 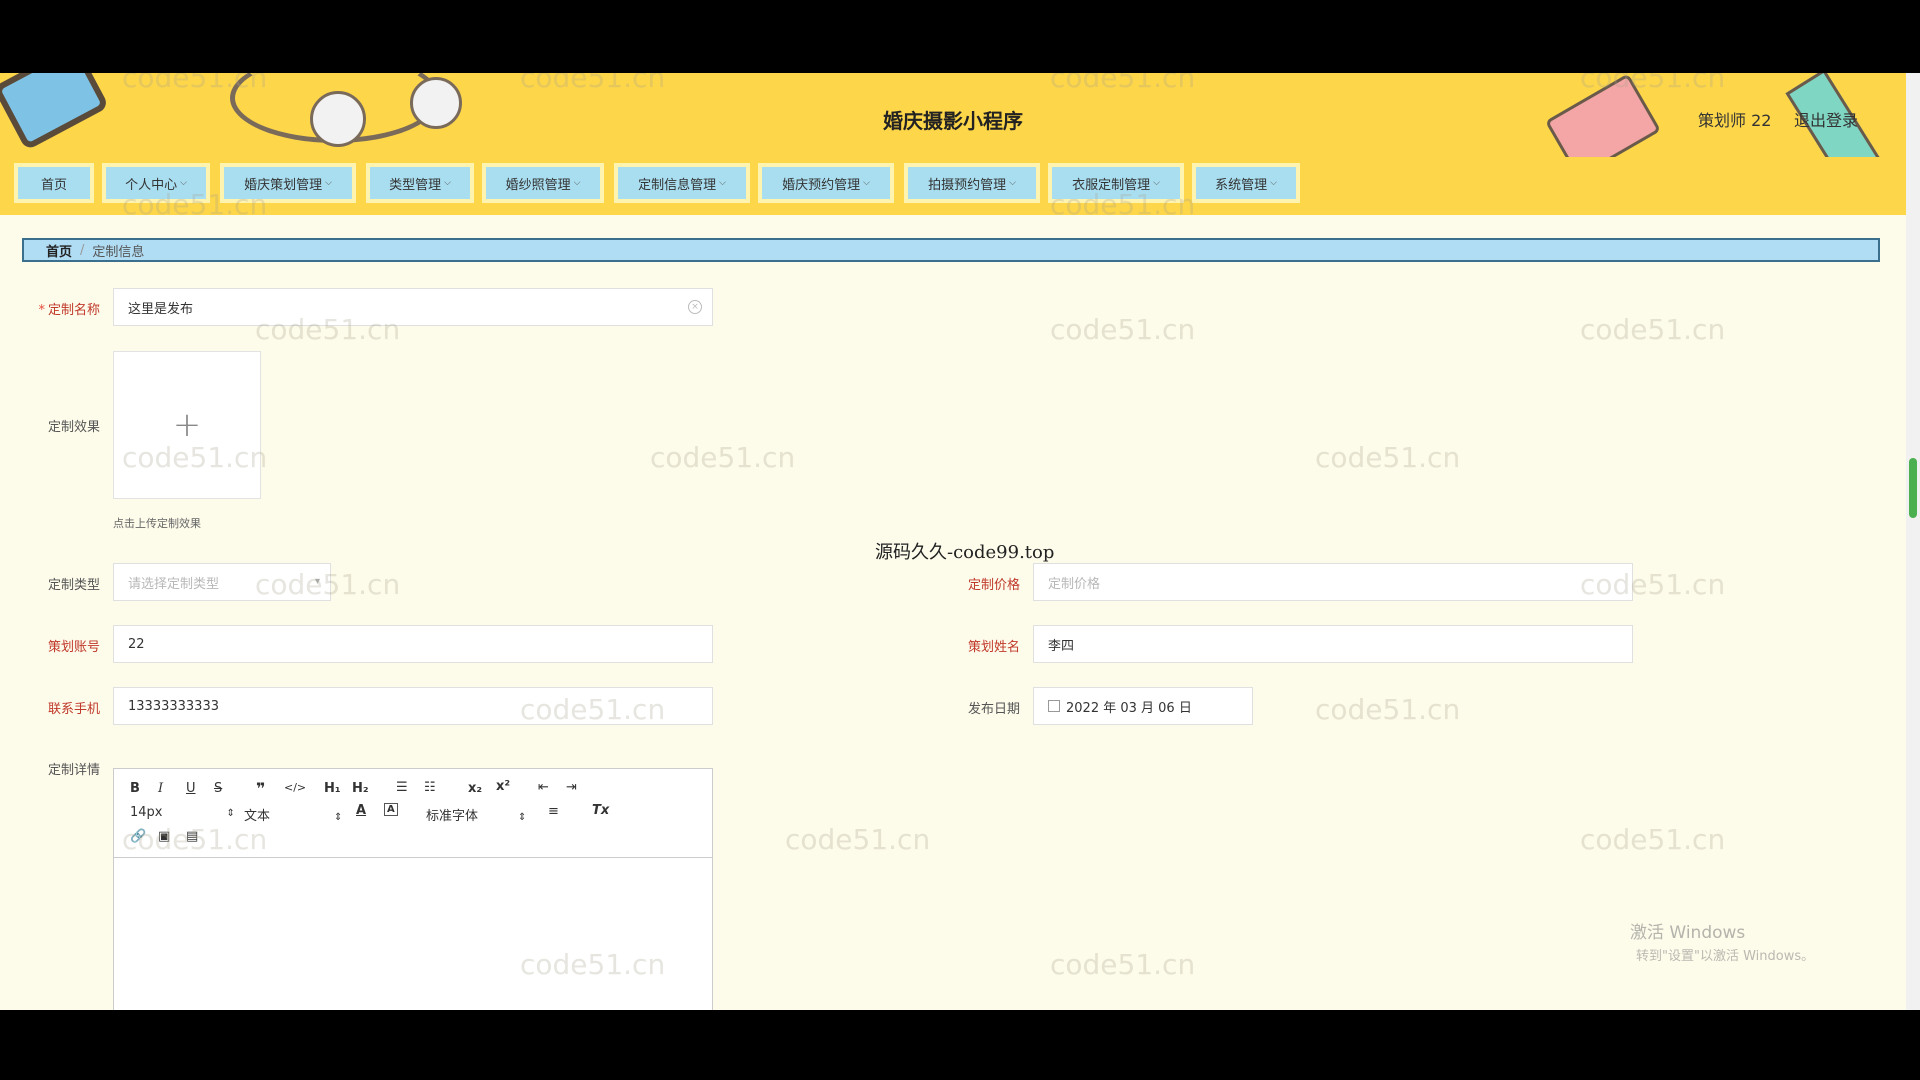 I want to click on font-color-icon: A, so click(x=361, y=810).